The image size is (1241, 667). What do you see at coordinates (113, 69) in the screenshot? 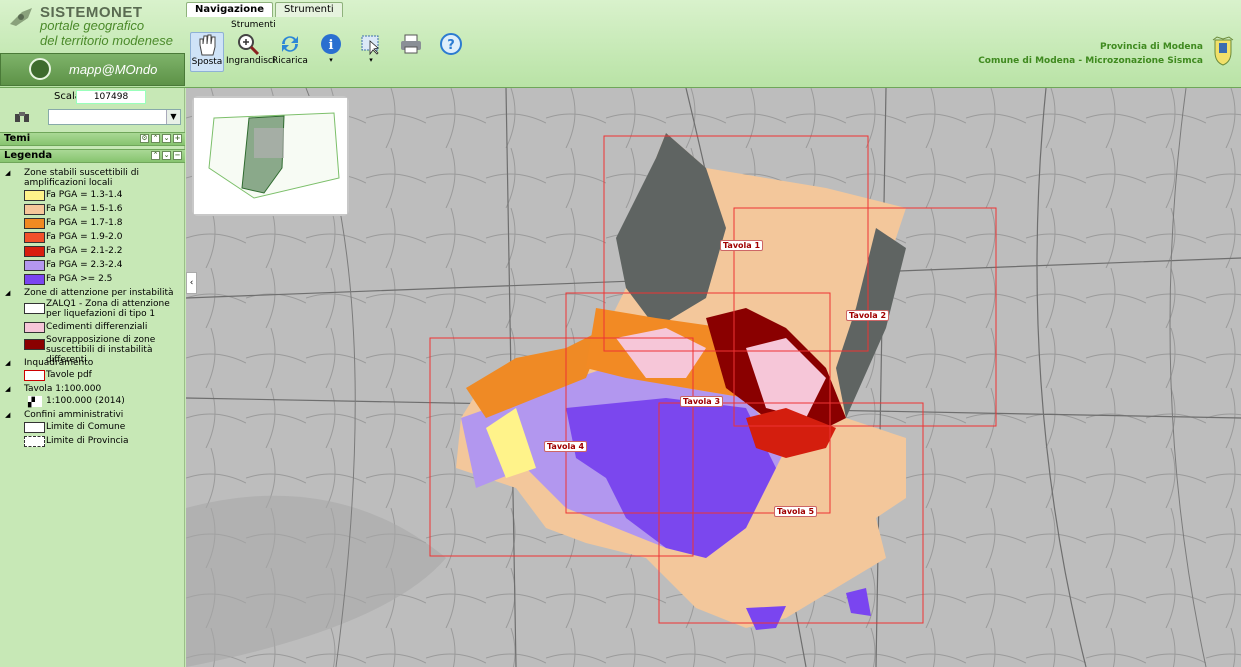
I see `mappamondo-label: mapp@MOndo` at bounding box center [113, 69].